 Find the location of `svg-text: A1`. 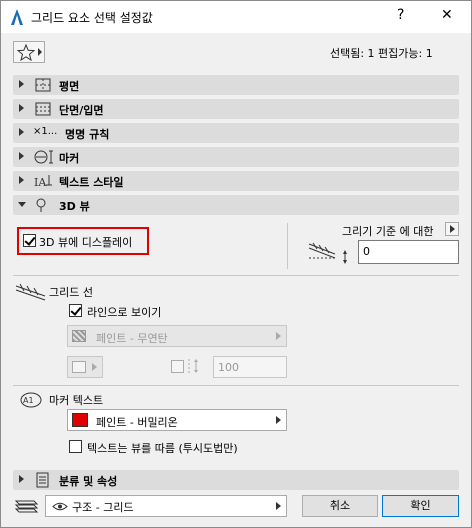

svg-text: A1 is located at coordinates (28, 400).